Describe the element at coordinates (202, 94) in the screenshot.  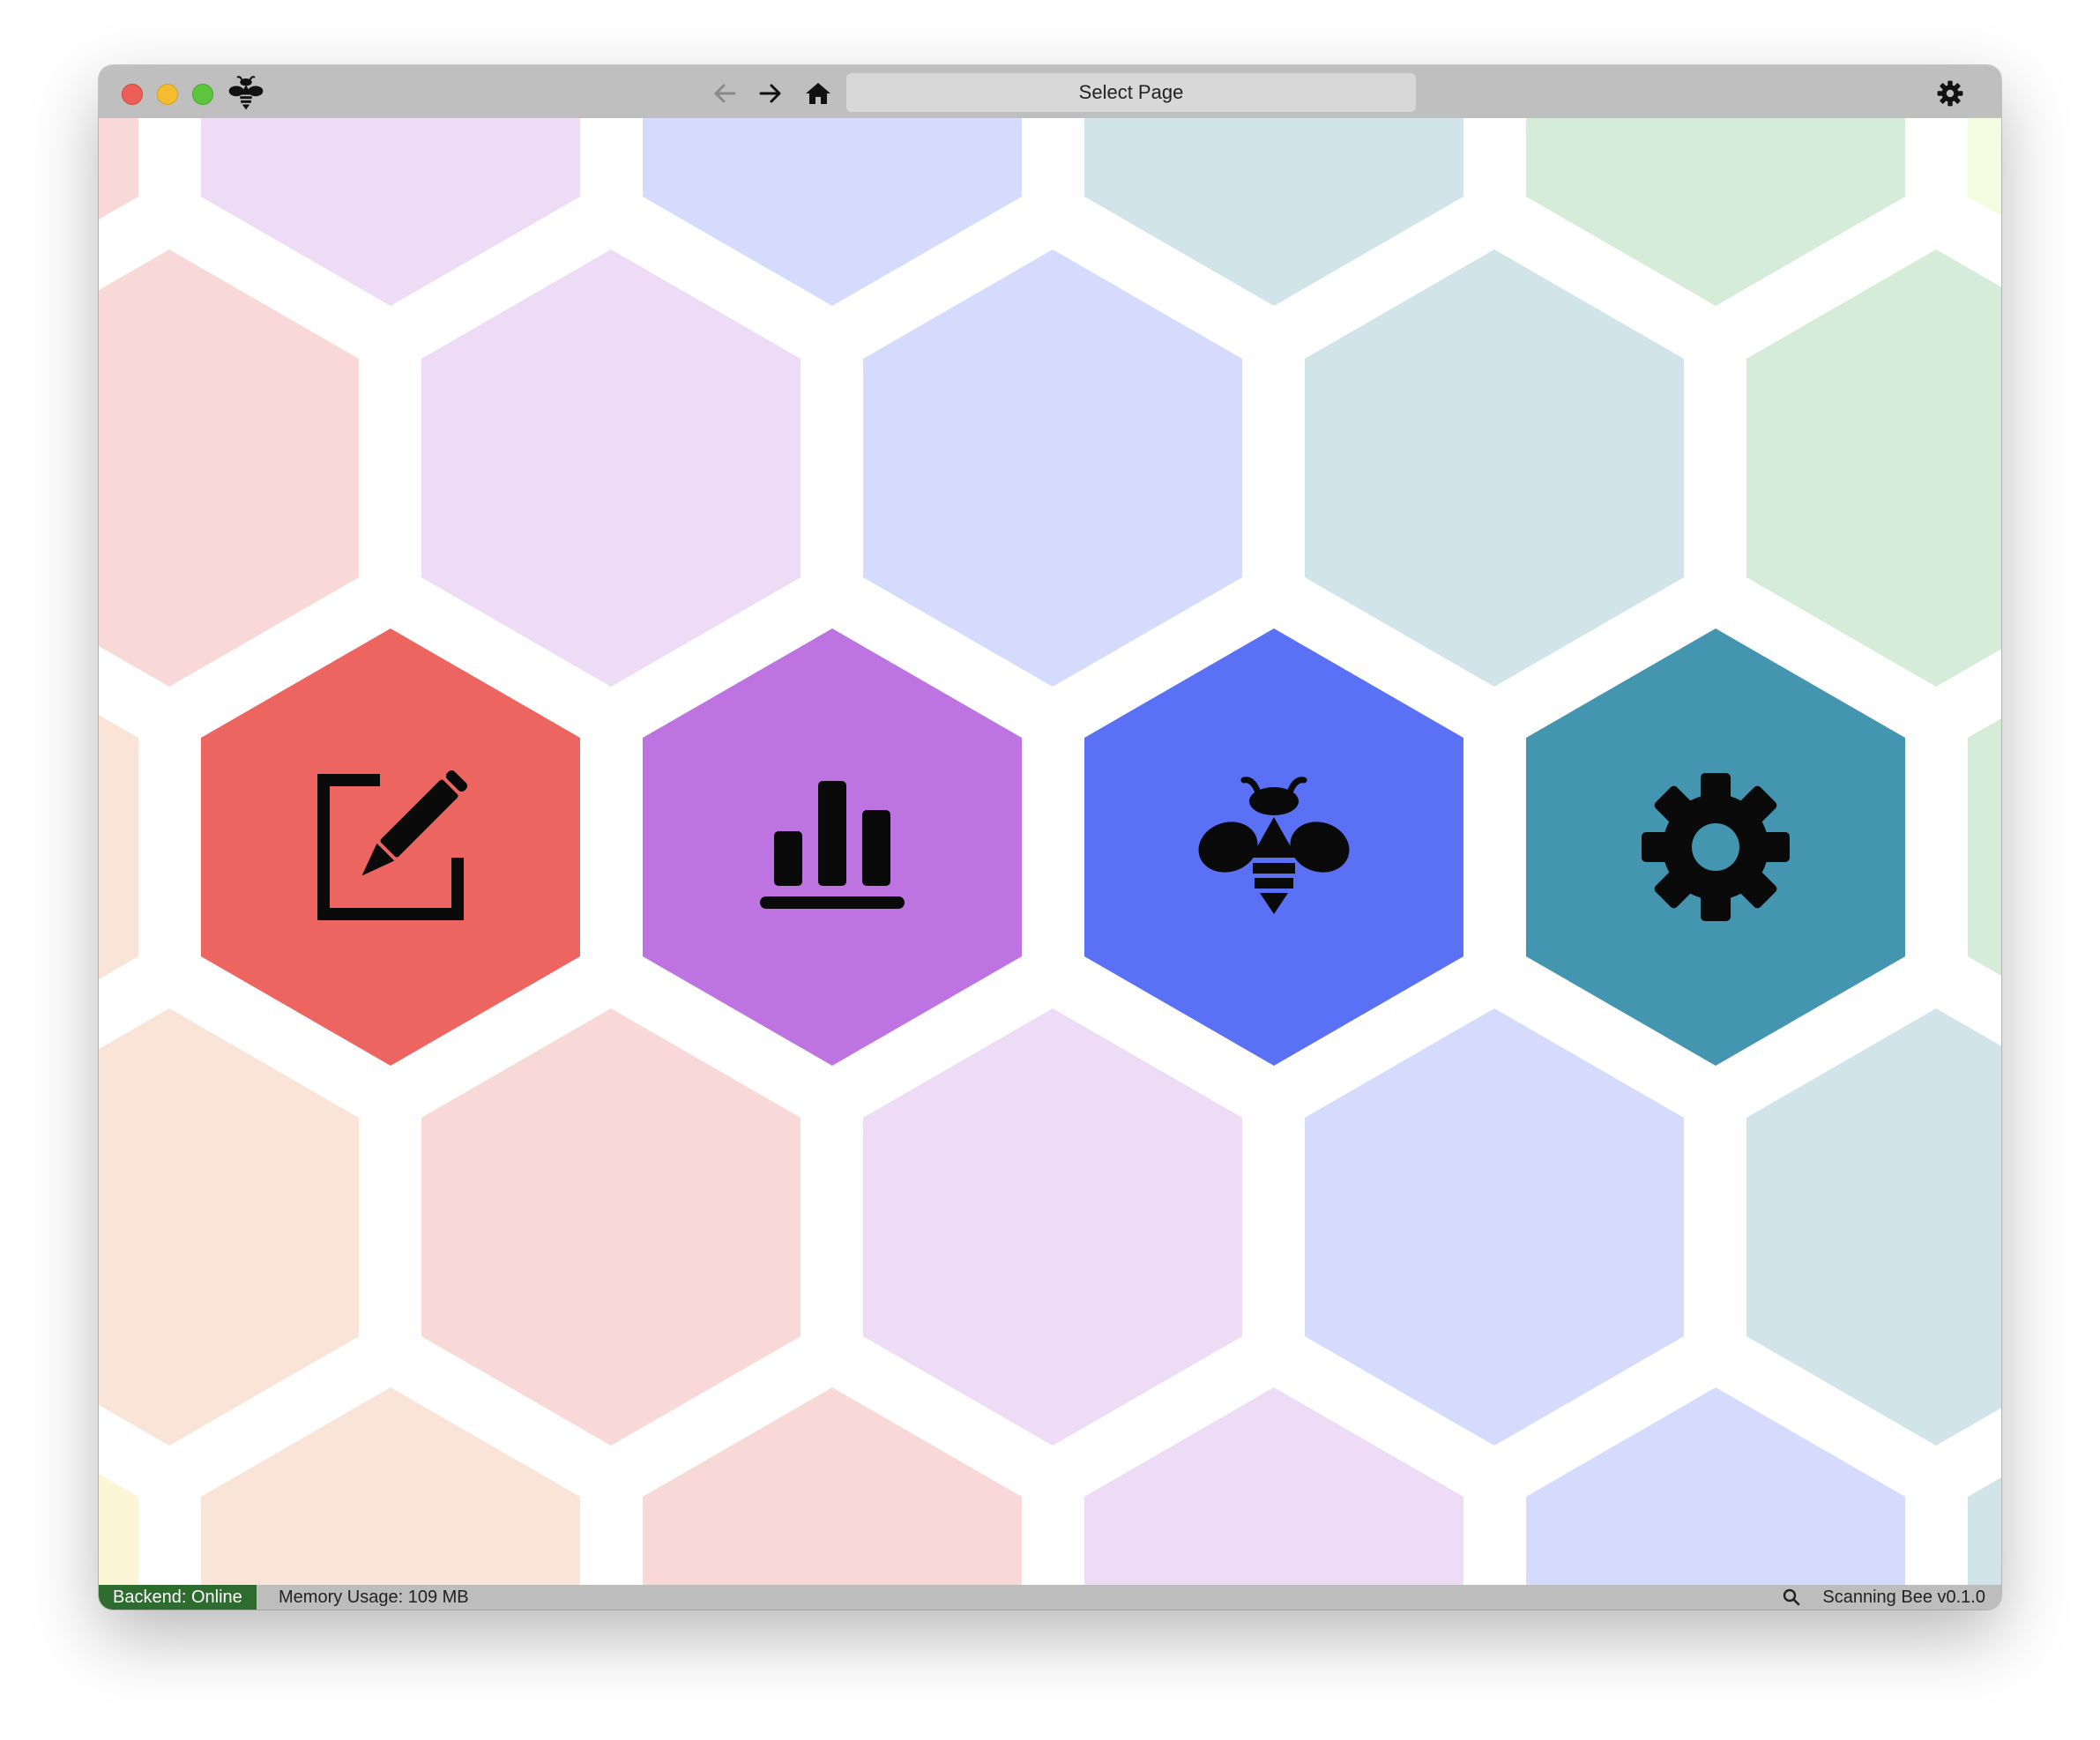
I see `maximize-window-button` at that location.